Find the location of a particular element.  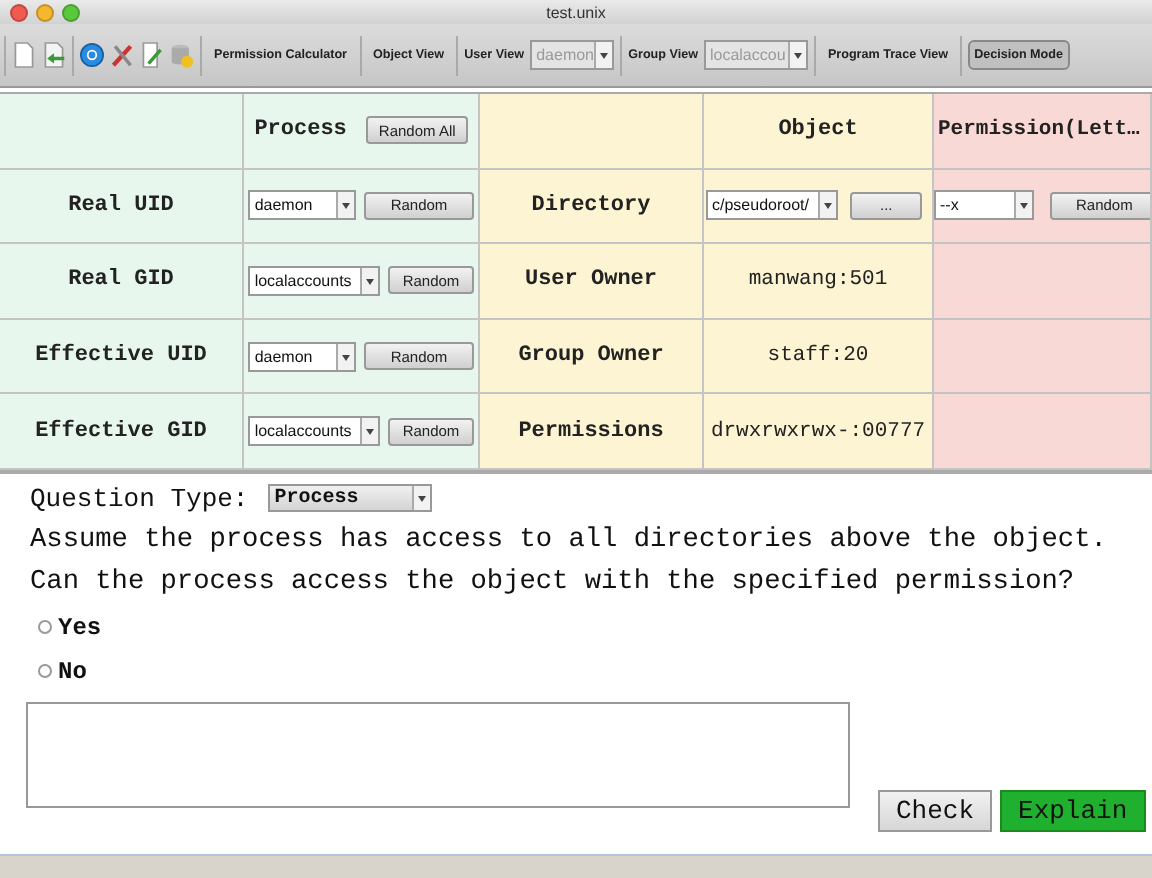

row-label: Group Owner is located at coordinates (591, 356).